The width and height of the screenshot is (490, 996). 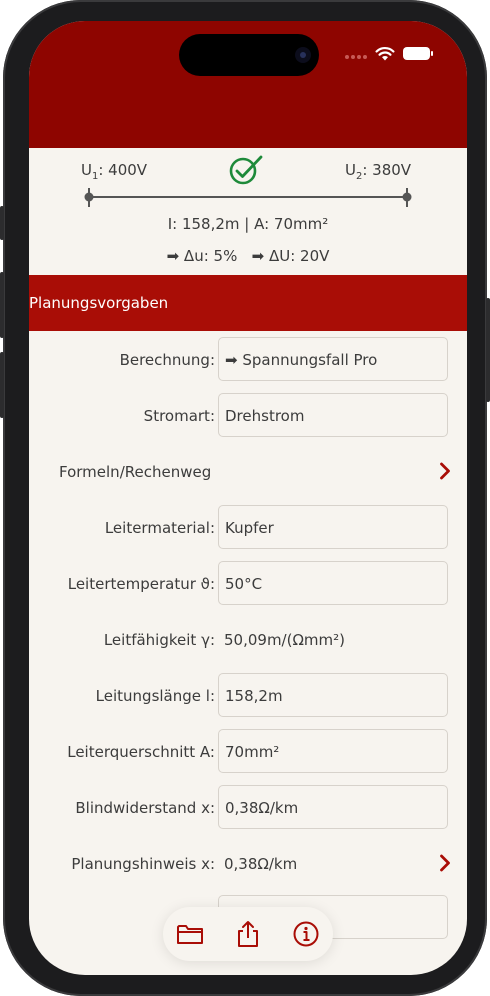 What do you see at coordinates (135, 472) in the screenshot?
I see `formulas-link: Formeln/Rechenweg` at bounding box center [135, 472].